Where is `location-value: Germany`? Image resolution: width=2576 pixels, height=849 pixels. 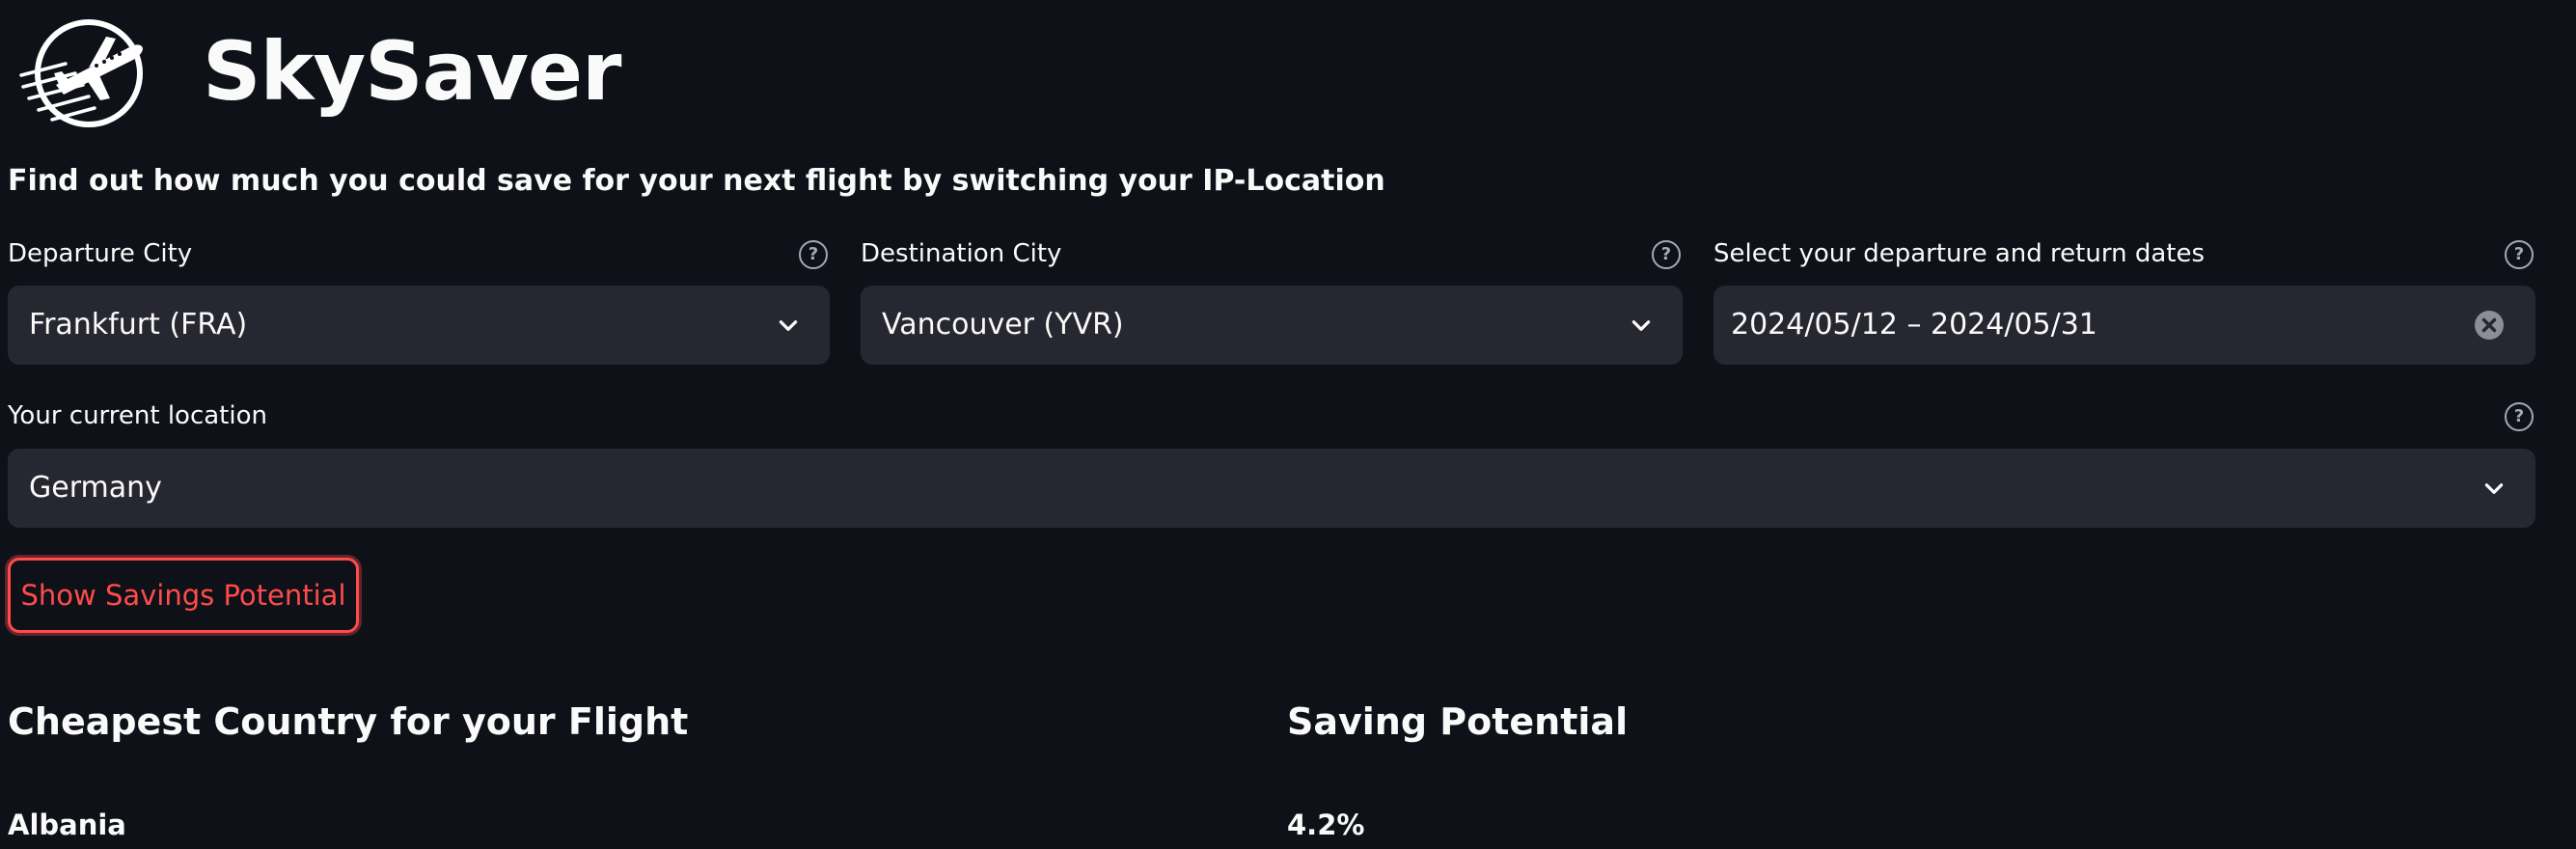
location-value: Germany is located at coordinates (96, 488).